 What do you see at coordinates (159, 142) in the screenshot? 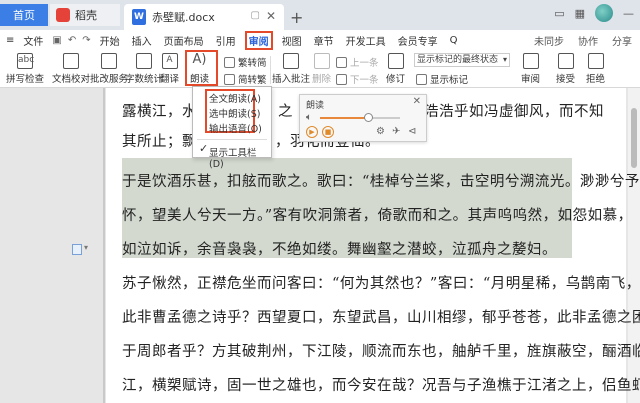
I see `doc-line-2-left: 其所止；飘` at bounding box center [159, 142].